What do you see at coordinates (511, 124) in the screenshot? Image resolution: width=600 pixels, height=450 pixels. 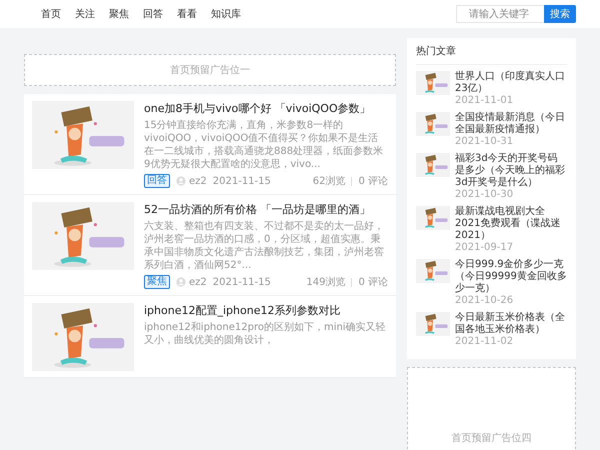 I see `hot-article-link: 全国疫情最新消息（今日全国最新疫情通报）` at bounding box center [511, 124].